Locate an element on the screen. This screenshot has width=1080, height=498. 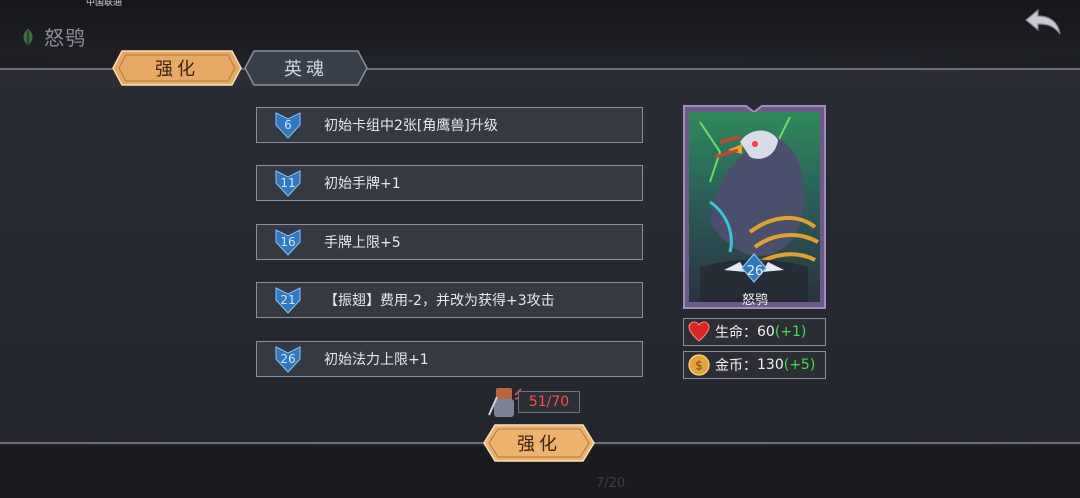
upgrade-text: 手牌上限+5 is located at coordinates (362, 243).